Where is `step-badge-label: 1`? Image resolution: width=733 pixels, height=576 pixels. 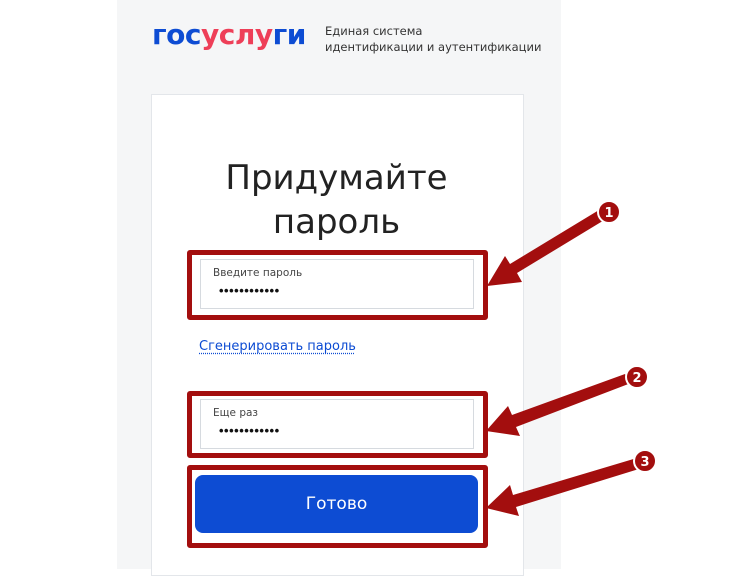
step-badge-label: 1 is located at coordinates (608, 213).